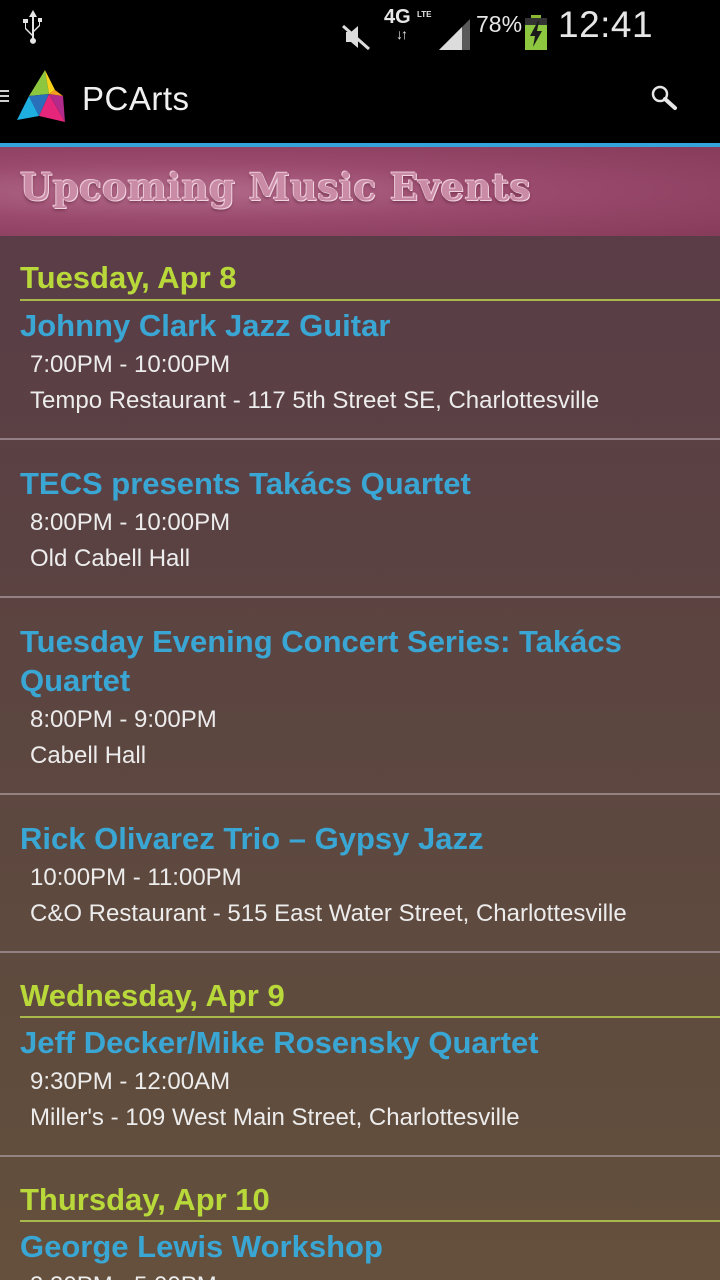 This screenshot has height=1280, width=720. I want to click on day-header: Thursday, Apr 10, so click(145, 1199).